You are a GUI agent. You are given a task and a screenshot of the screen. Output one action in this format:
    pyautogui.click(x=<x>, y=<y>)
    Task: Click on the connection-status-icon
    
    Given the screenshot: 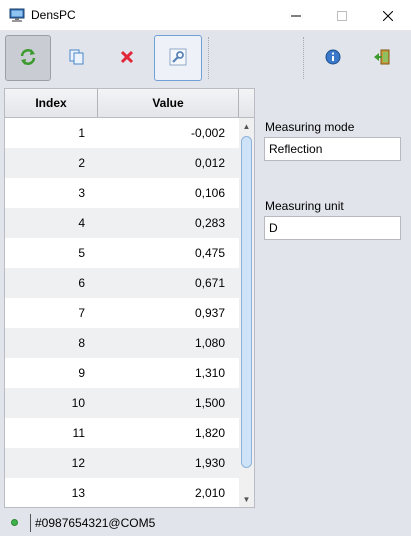 What is the action you would take?
    pyautogui.click(x=14, y=522)
    